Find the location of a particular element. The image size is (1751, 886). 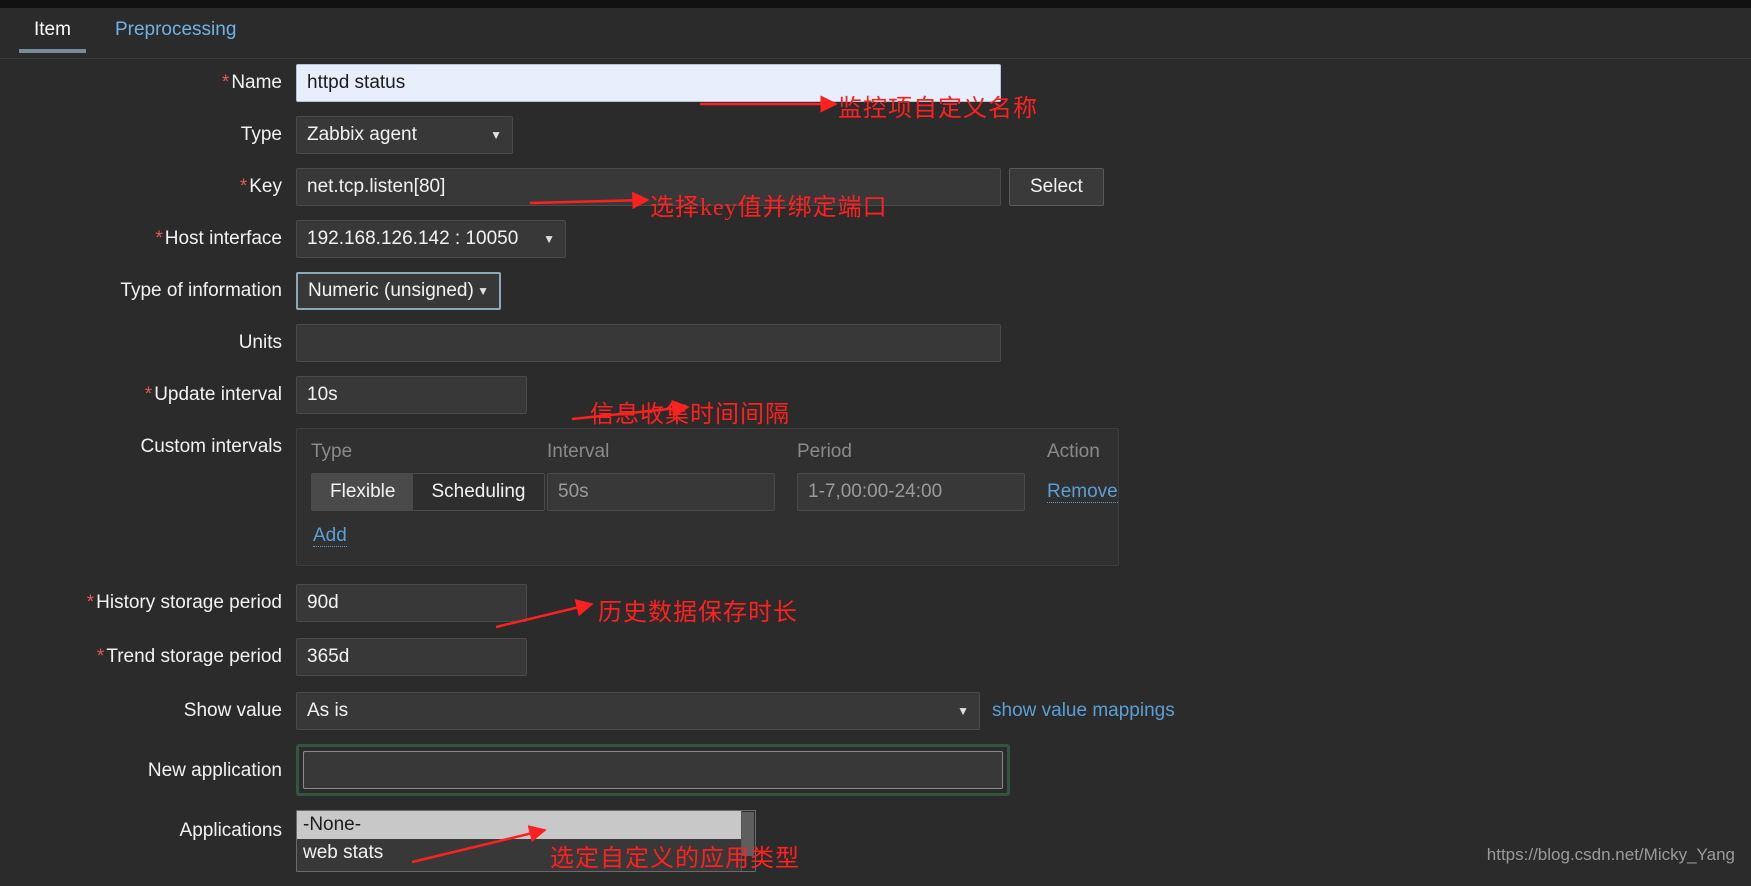

label-new-application: New application is located at coordinates (214, 770).